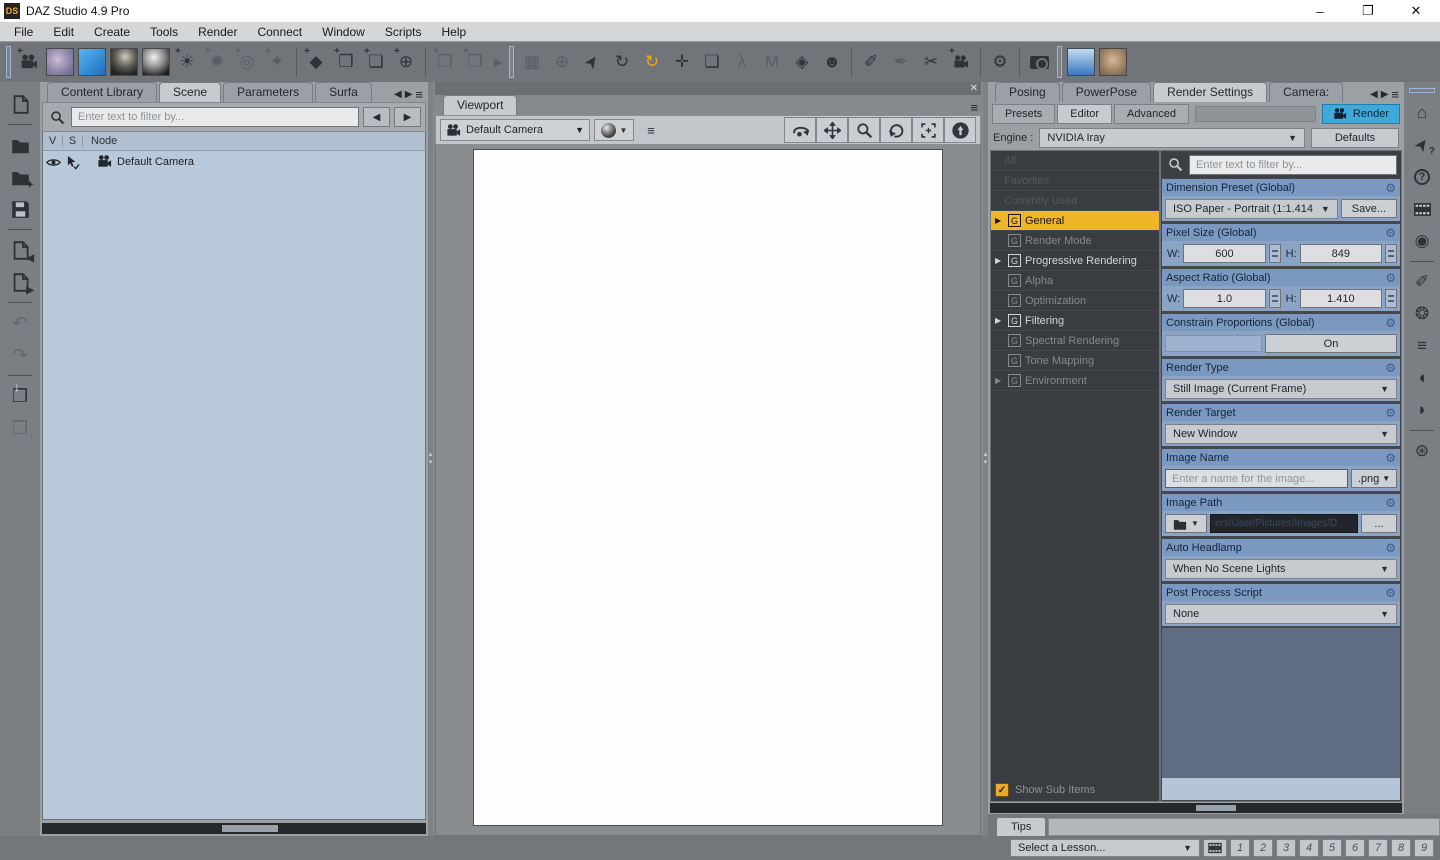 The width and height of the screenshot is (1440, 860). Describe the element at coordinates (445, 62) in the screenshot. I see `new-group-icon: + ❒` at that location.